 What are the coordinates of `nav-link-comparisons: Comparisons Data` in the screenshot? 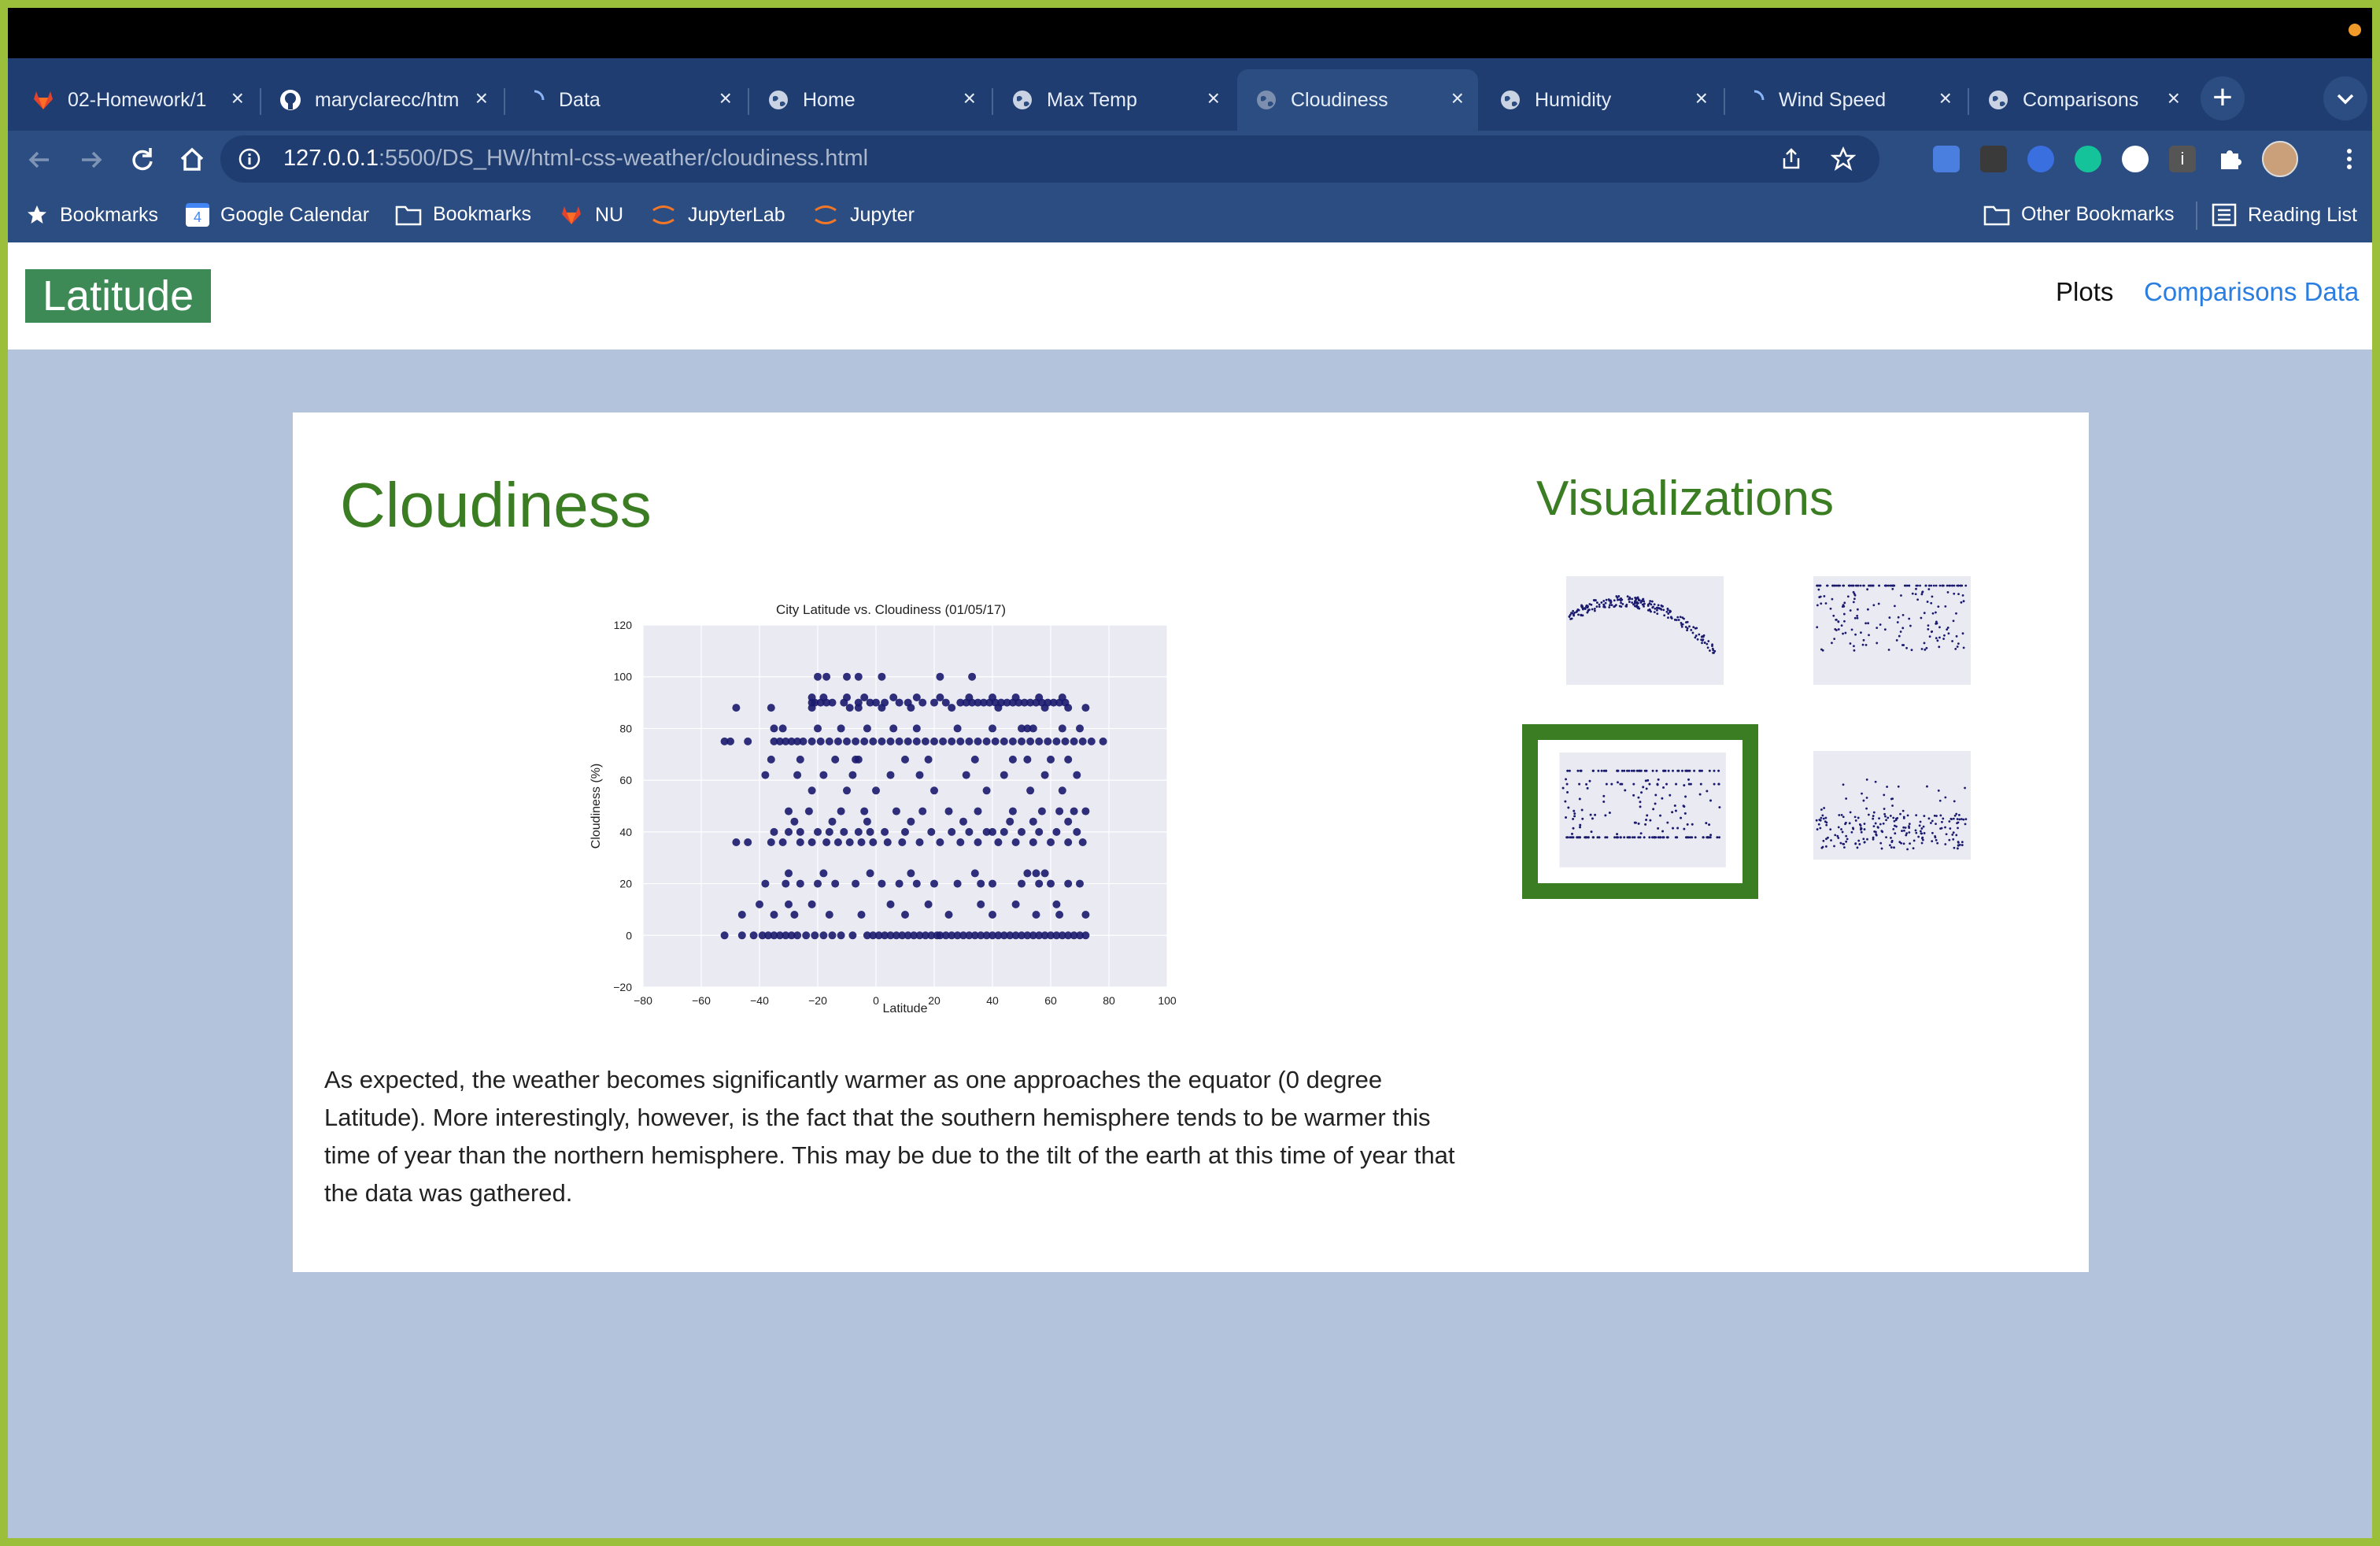 It's located at (2251, 292).